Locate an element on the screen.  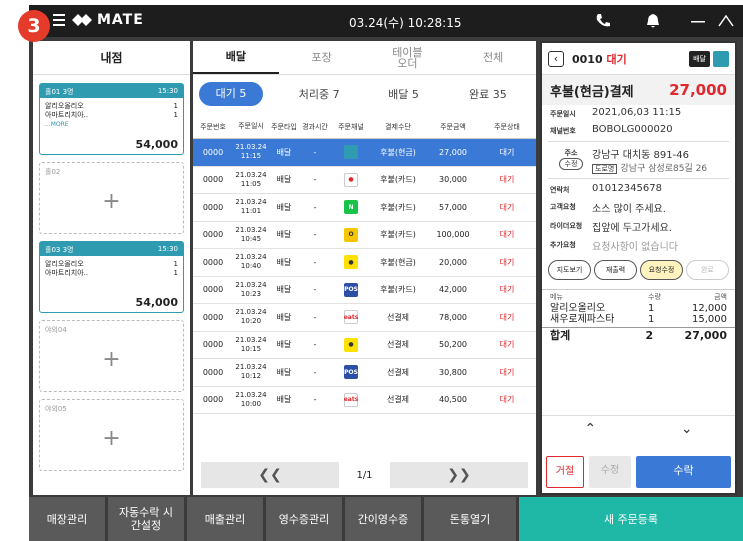
app-logo: MATE is located at coordinates (107, 20).